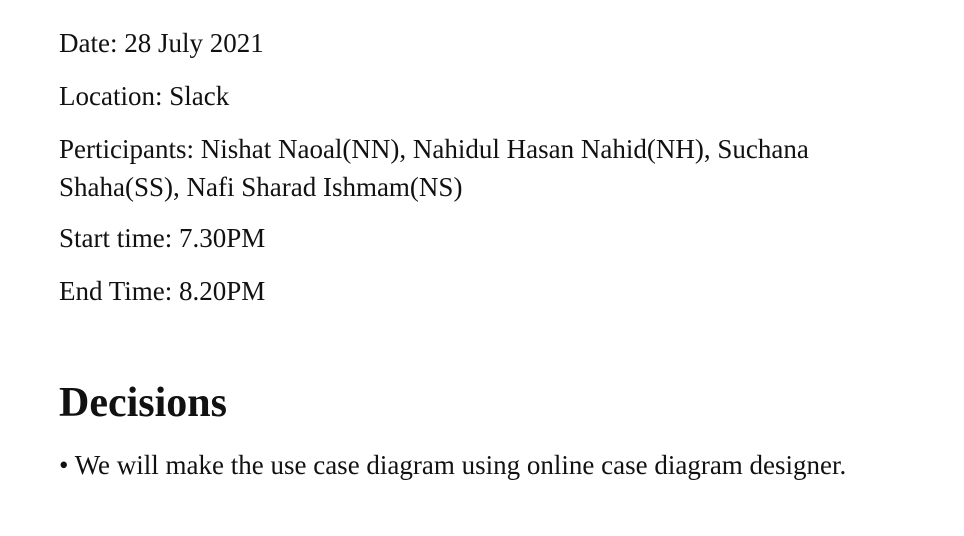 The height and width of the screenshot is (536, 964). What do you see at coordinates (144, 96) in the screenshot?
I see `meeting-location: Location: Slack` at bounding box center [144, 96].